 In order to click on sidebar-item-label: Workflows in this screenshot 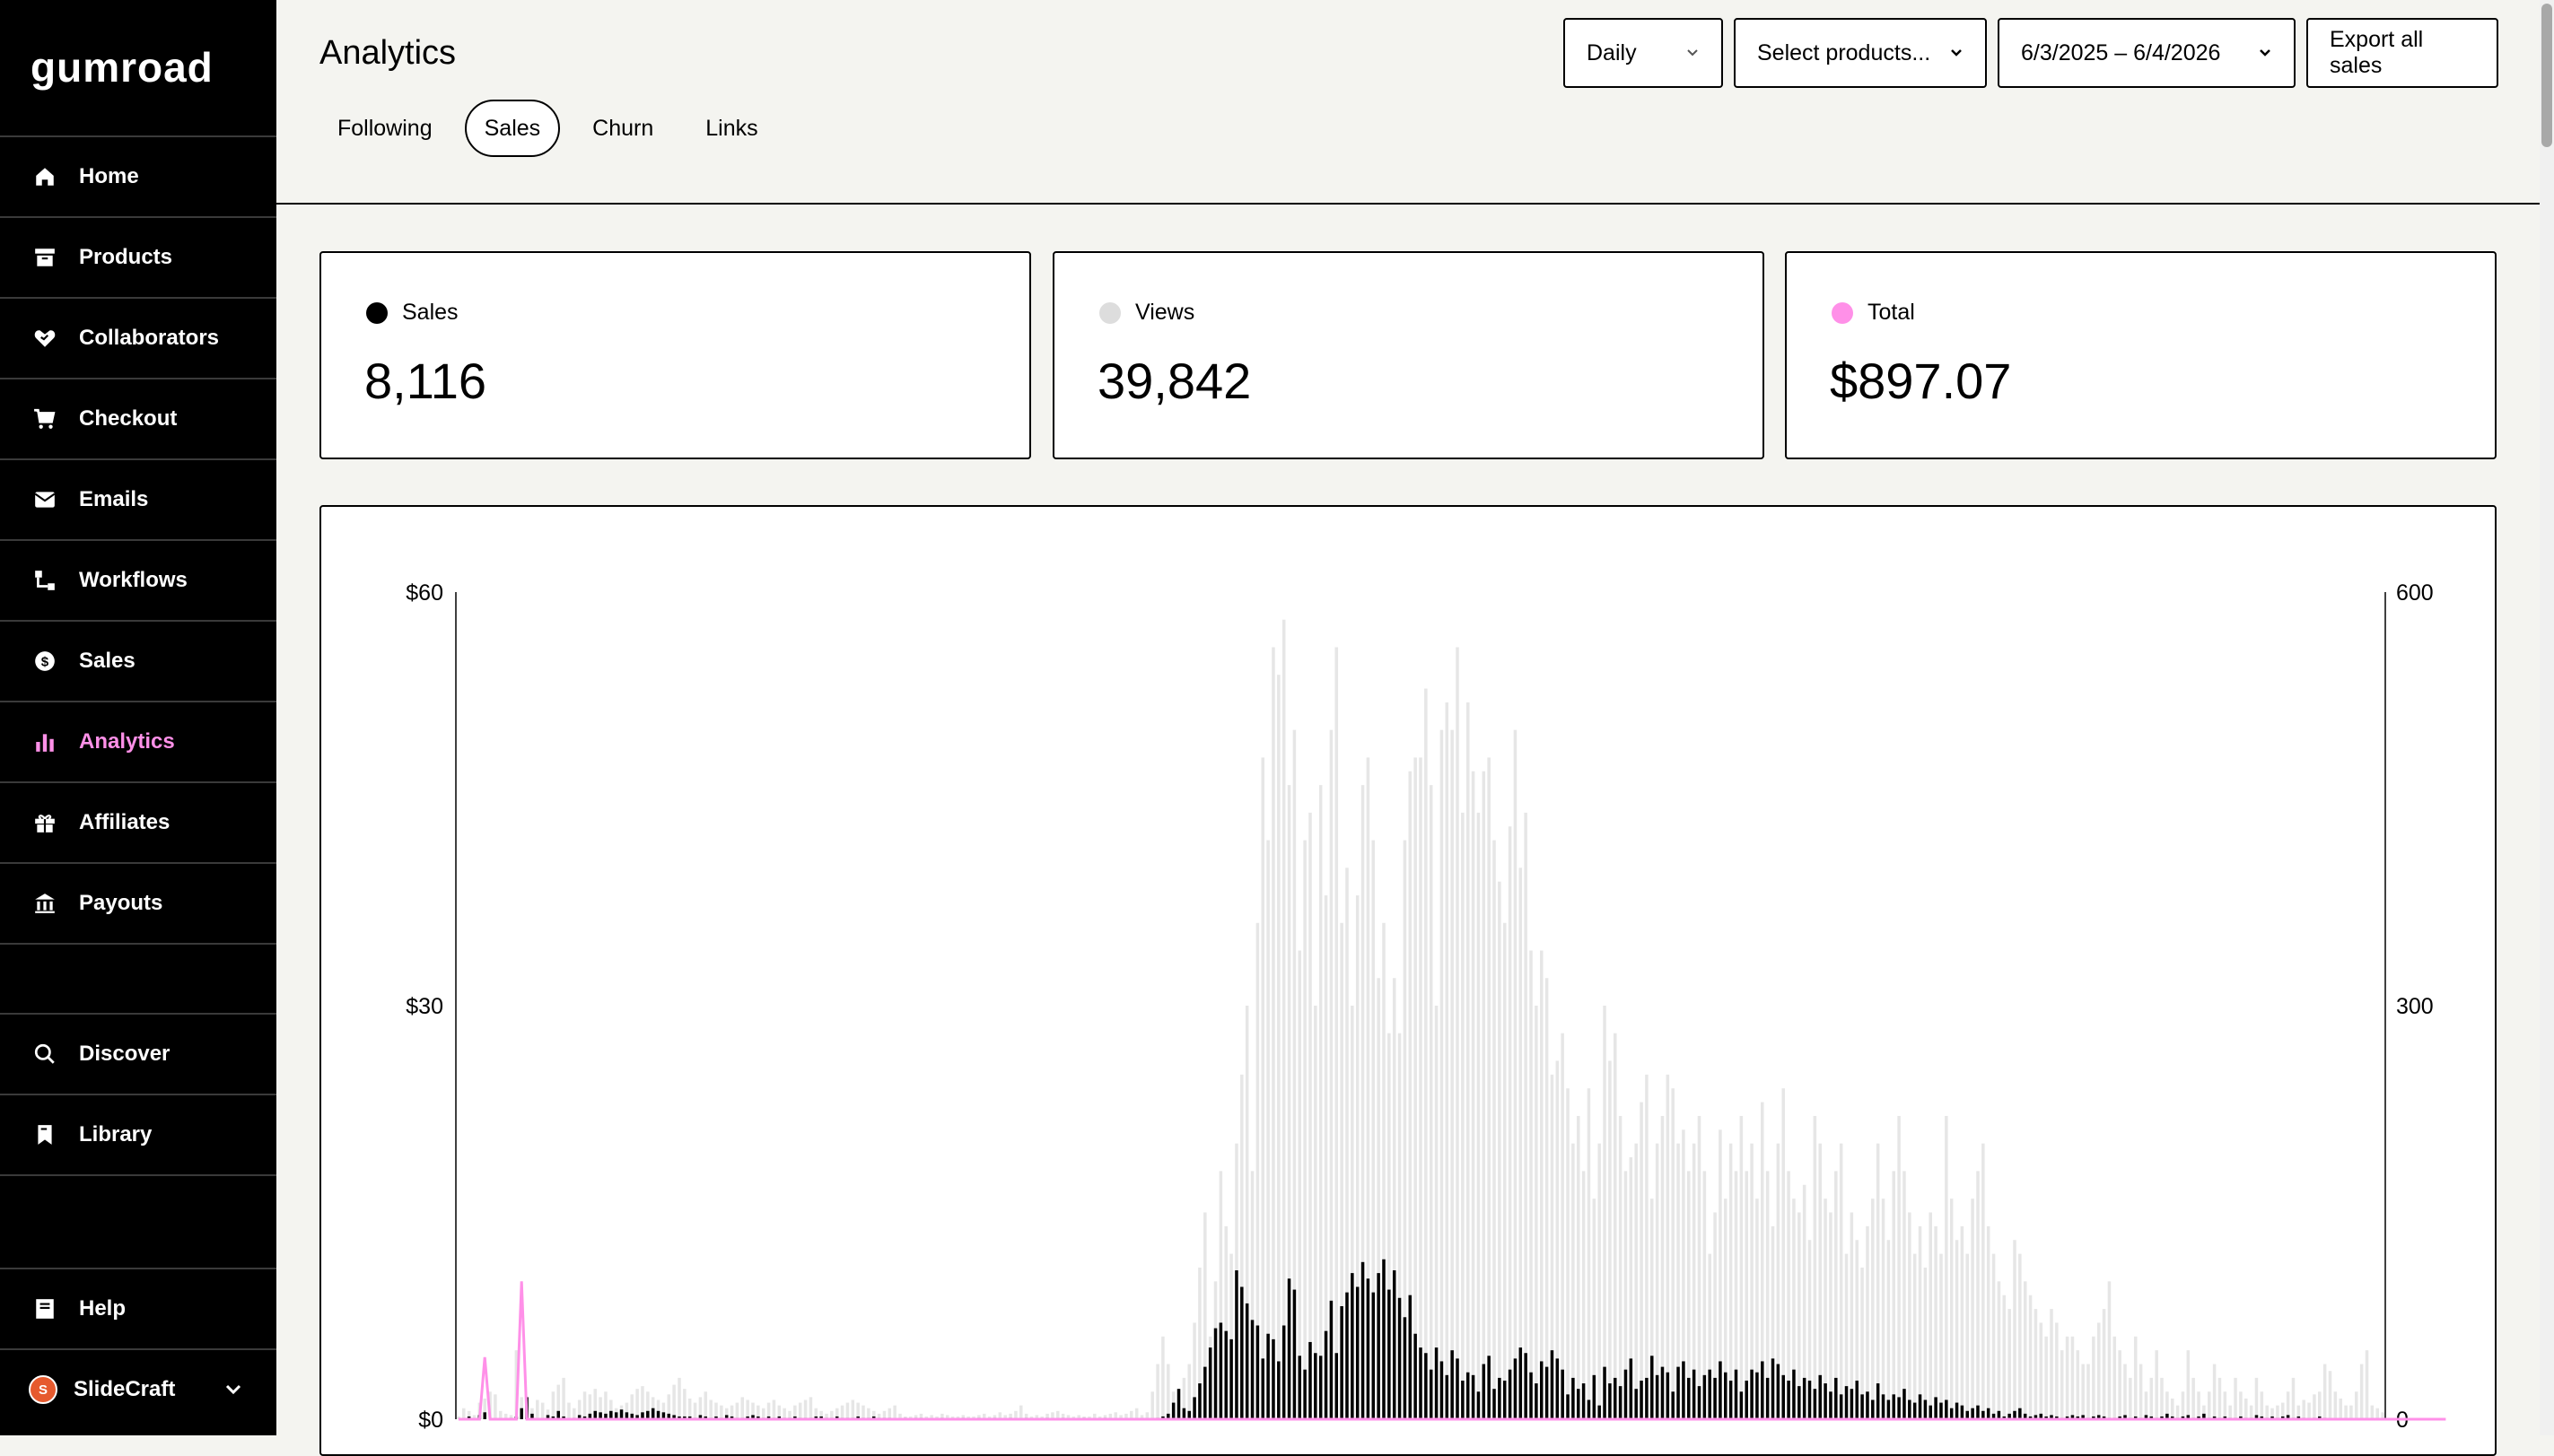, I will do `click(133, 580)`.